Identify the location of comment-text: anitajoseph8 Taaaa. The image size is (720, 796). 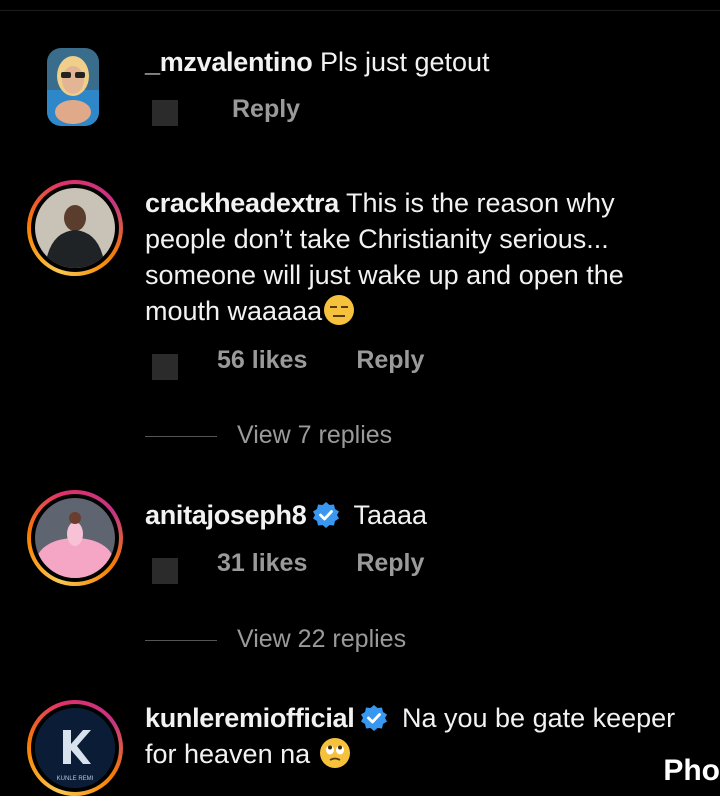
(425, 515).